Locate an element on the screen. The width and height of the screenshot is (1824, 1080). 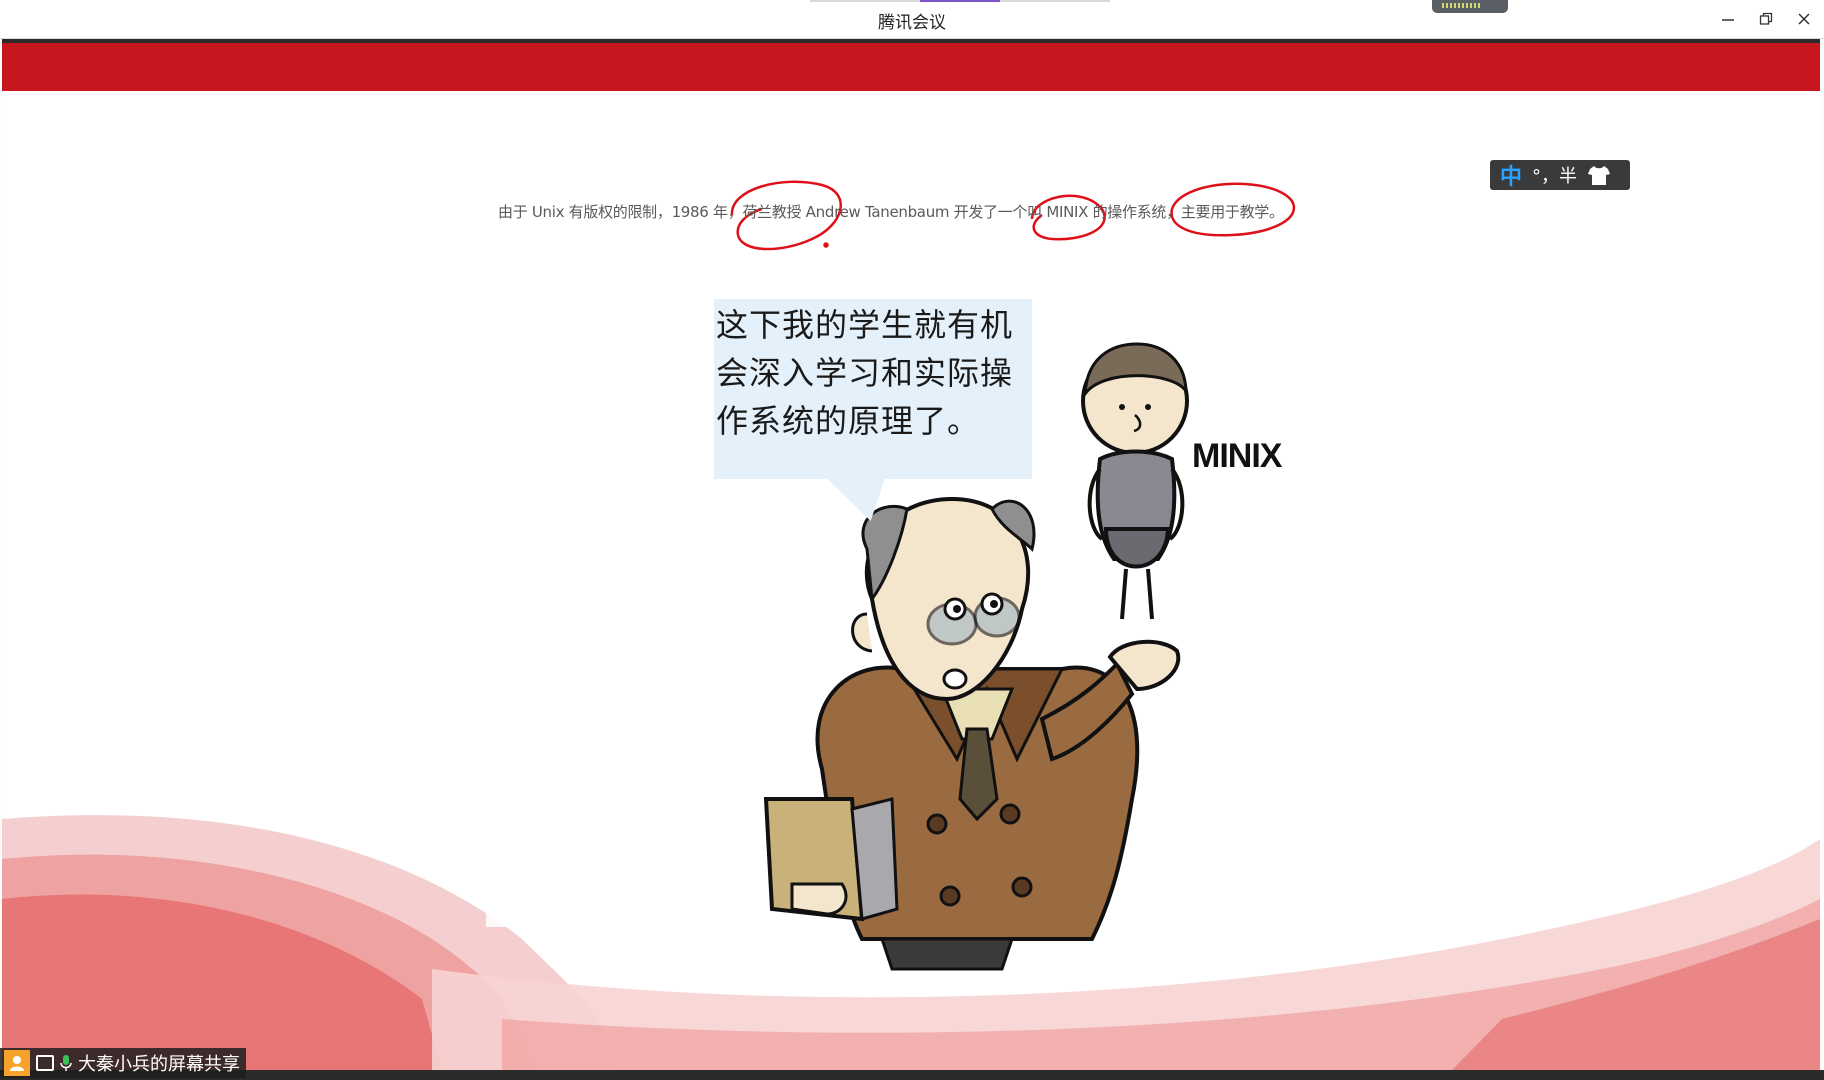
microphone-icon is located at coordinates (66, 1063).